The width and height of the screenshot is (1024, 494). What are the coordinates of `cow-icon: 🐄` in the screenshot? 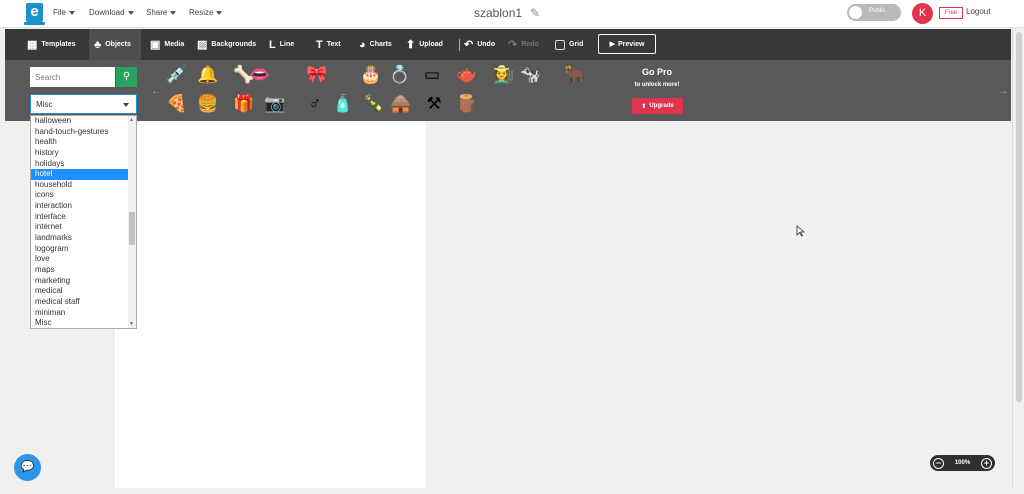 It's located at (531, 75).